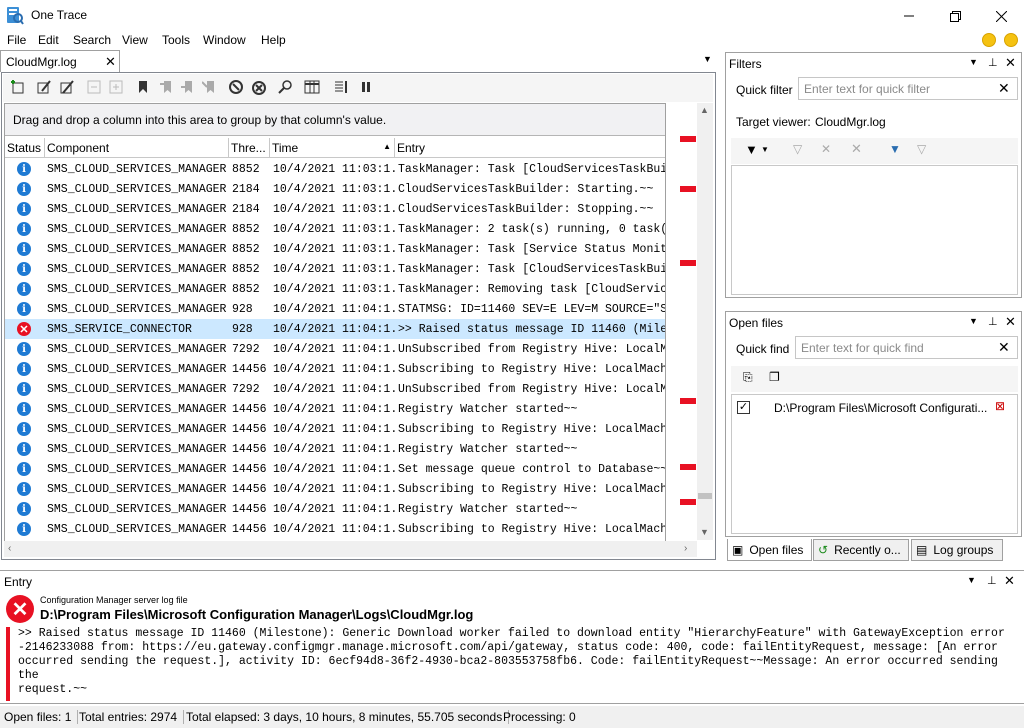  I want to click on tab-log-groups: ▤ Log groups, so click(957, 550).